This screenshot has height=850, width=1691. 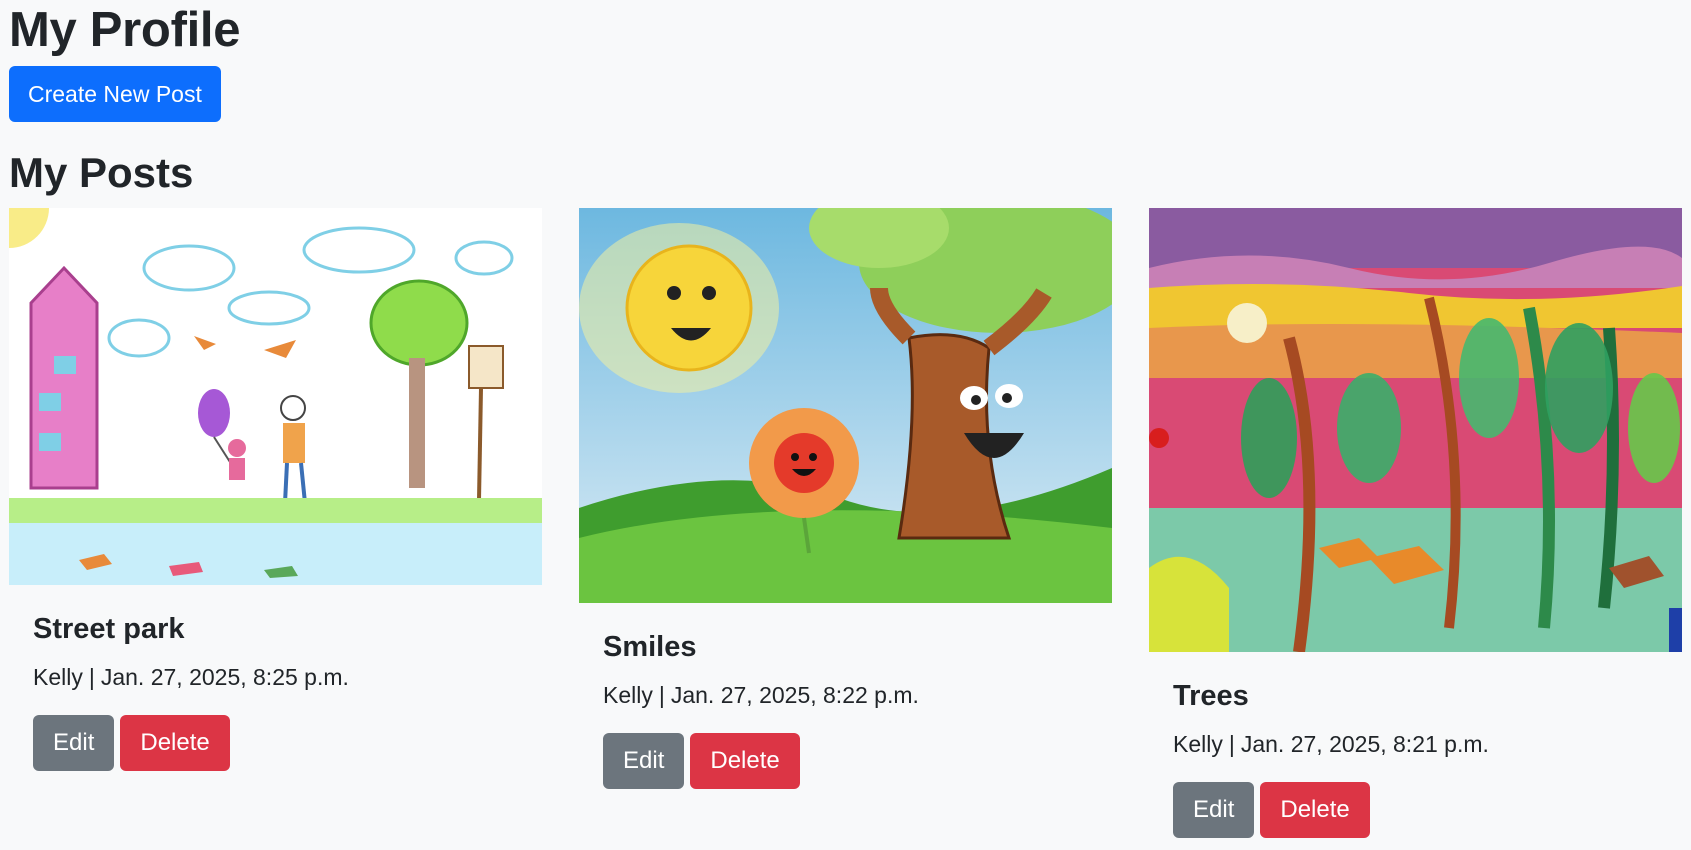 I want to click on post-meta: Kelly | Jan. 27, 2025, 8:25 p.m., so click(x=275, y=677).